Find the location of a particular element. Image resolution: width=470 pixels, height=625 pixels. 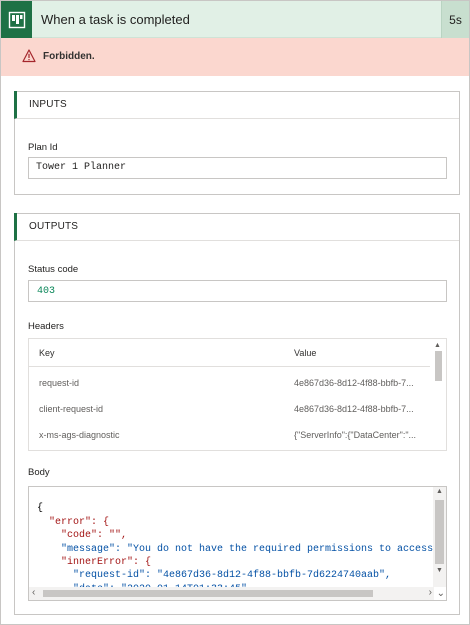

header-key: request-id is located at coordinates (59, 383).